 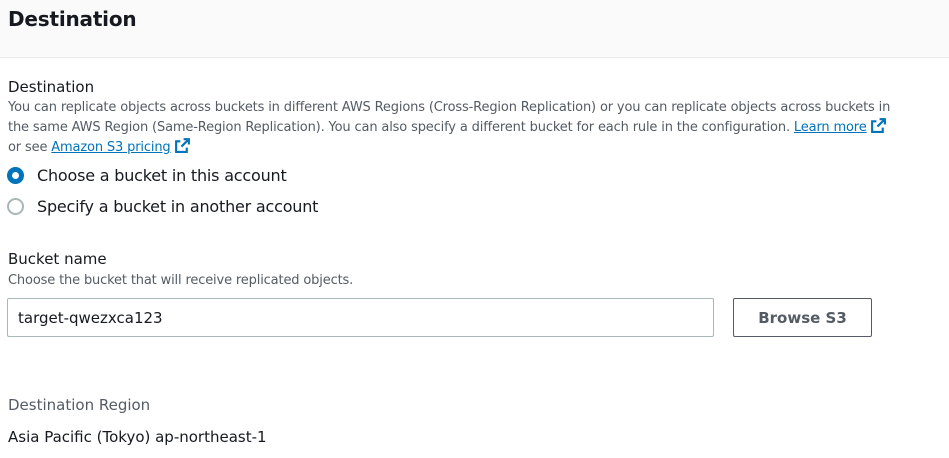 I want to click on or-see-text: or see, so click(x=28, y=147).